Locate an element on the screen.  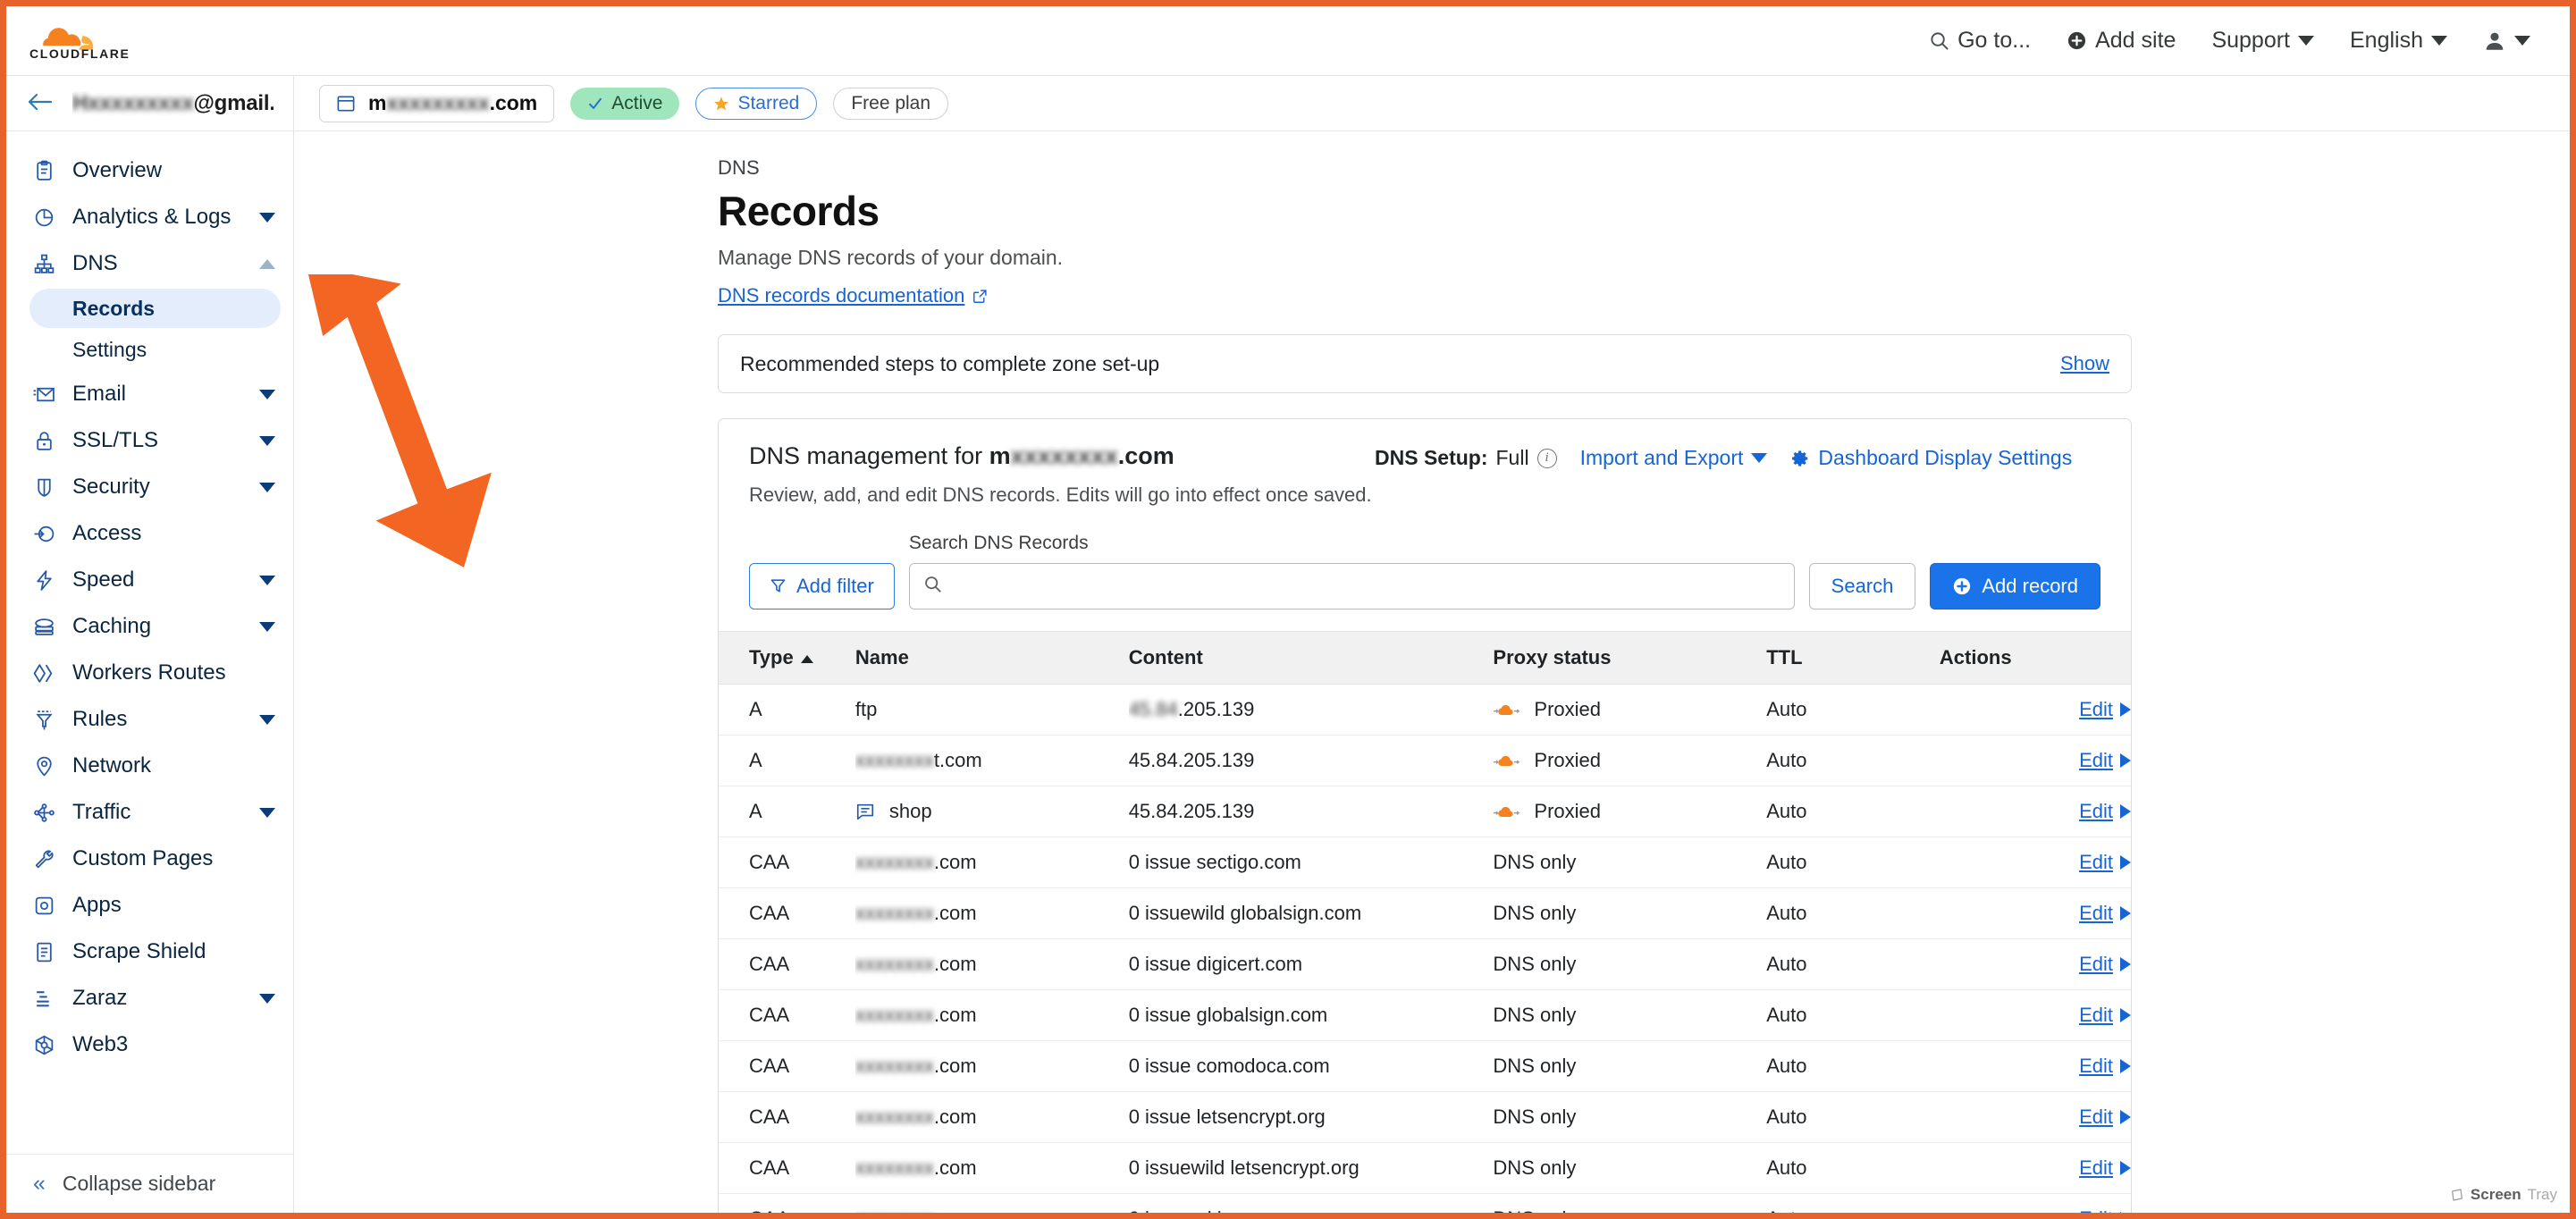
sidebar-item-caching: Caching is located at coordinates (150, 626).